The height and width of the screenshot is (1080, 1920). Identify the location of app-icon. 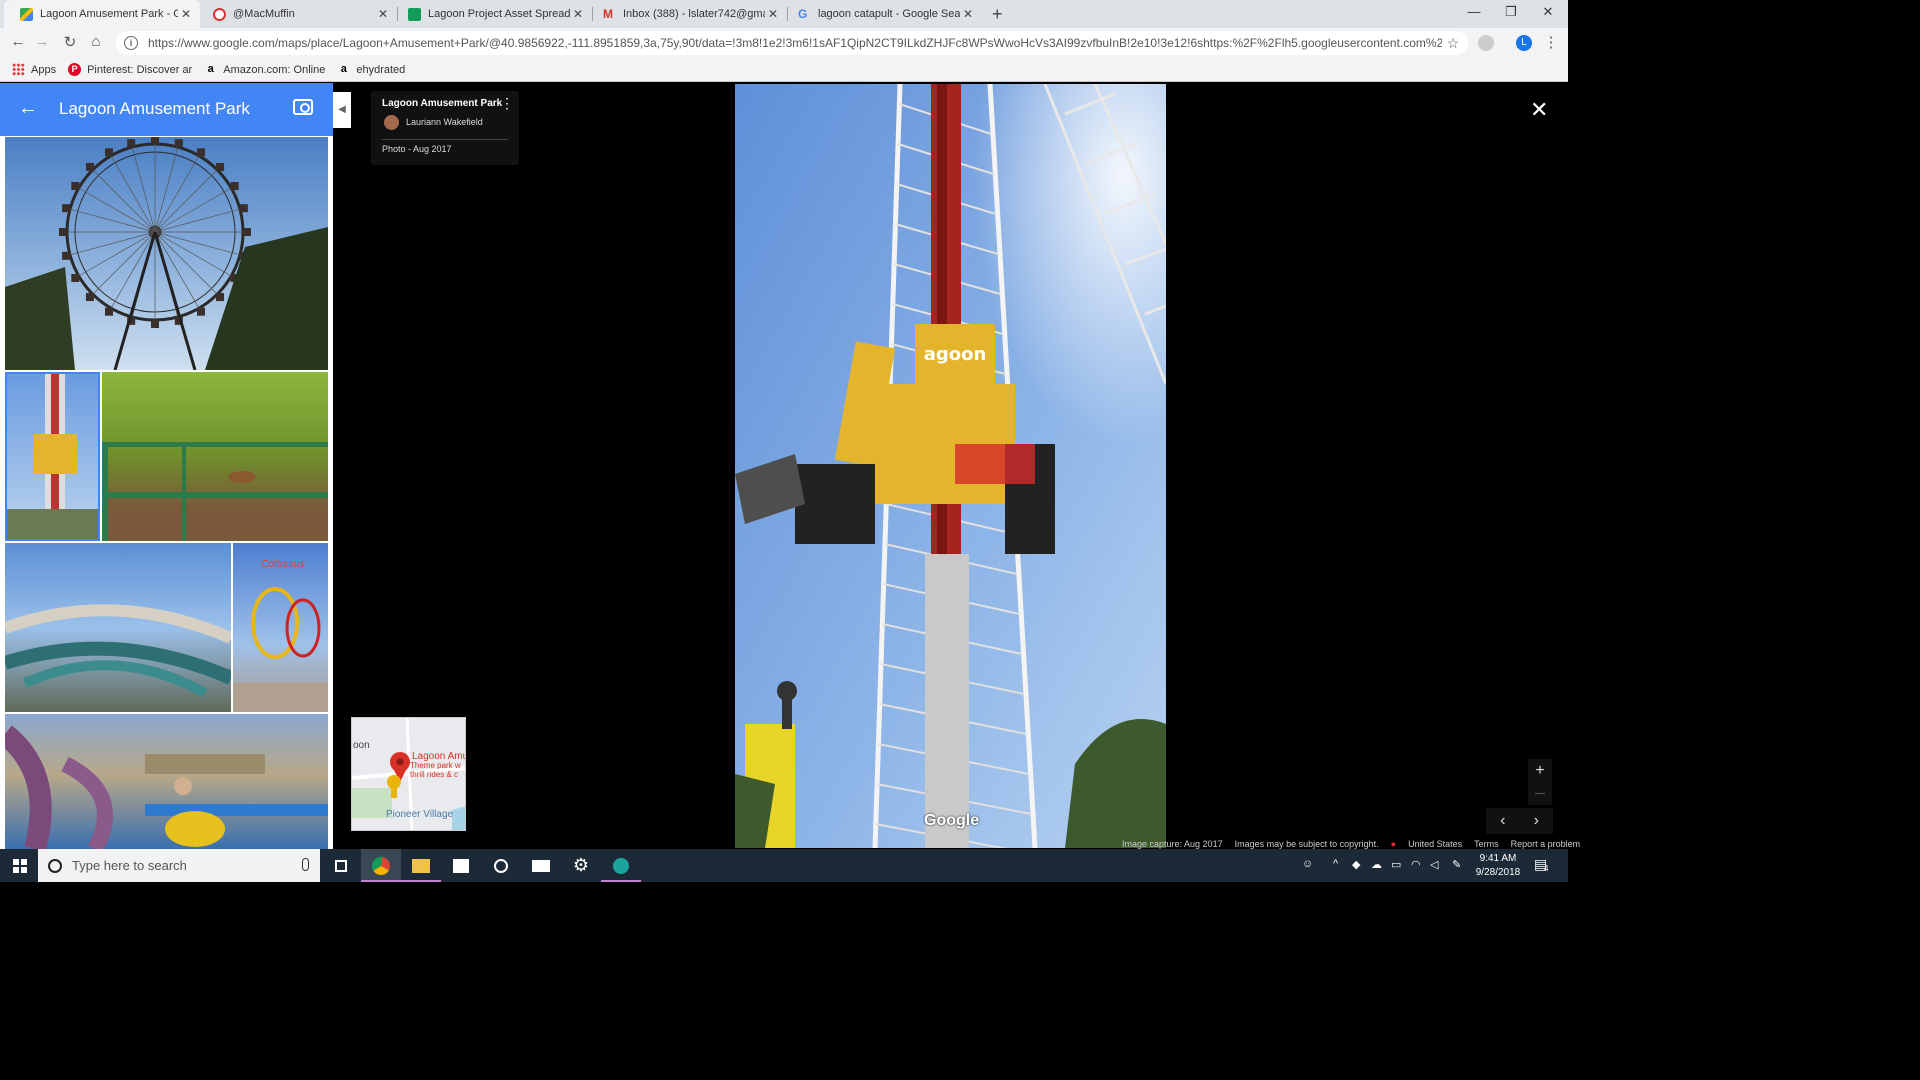
(621, 865).